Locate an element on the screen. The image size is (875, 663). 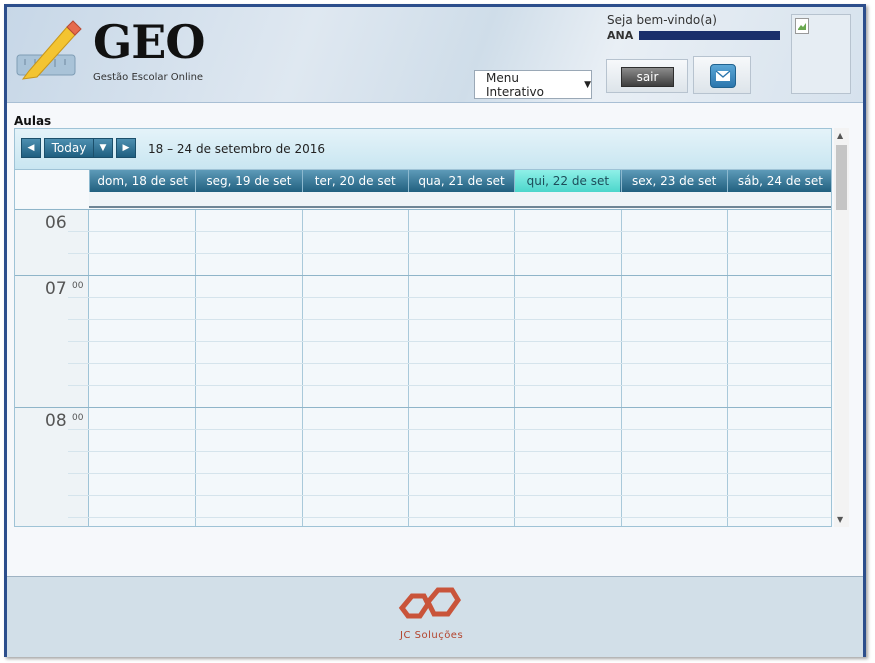
day-header: sáb, 24 de set is located at coordinates (778, 181).